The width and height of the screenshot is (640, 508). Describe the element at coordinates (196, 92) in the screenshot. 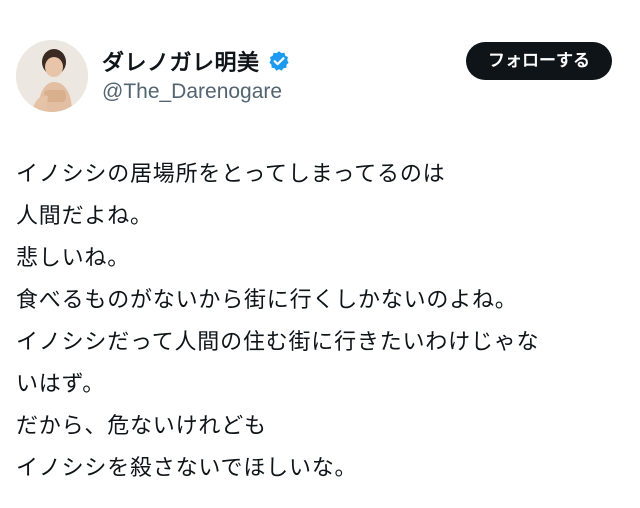

I see `author-handle: @The_Darenogare` at that location.